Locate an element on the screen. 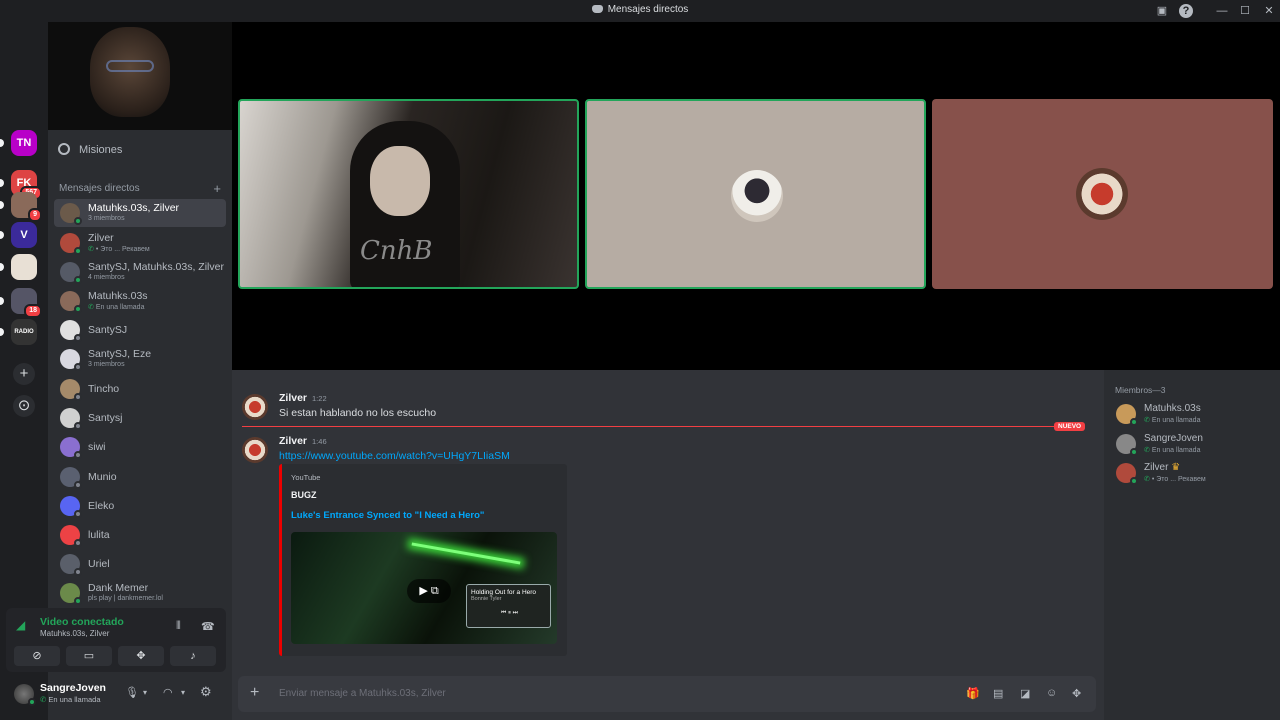 Image resolution: width=1280 pixels, height=720 pixels. member-item: SangreJoven ✆ En una llamada is located at coordinates (1194, 445).